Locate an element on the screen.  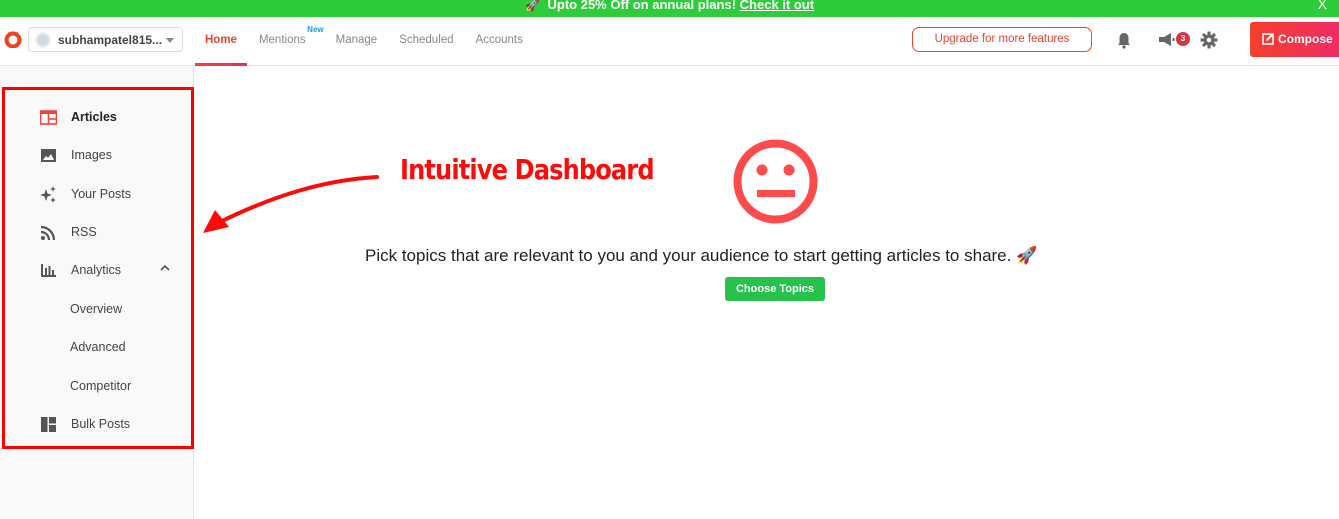
sidebar-item-articles: Articles is located at coordinates (95, 117).